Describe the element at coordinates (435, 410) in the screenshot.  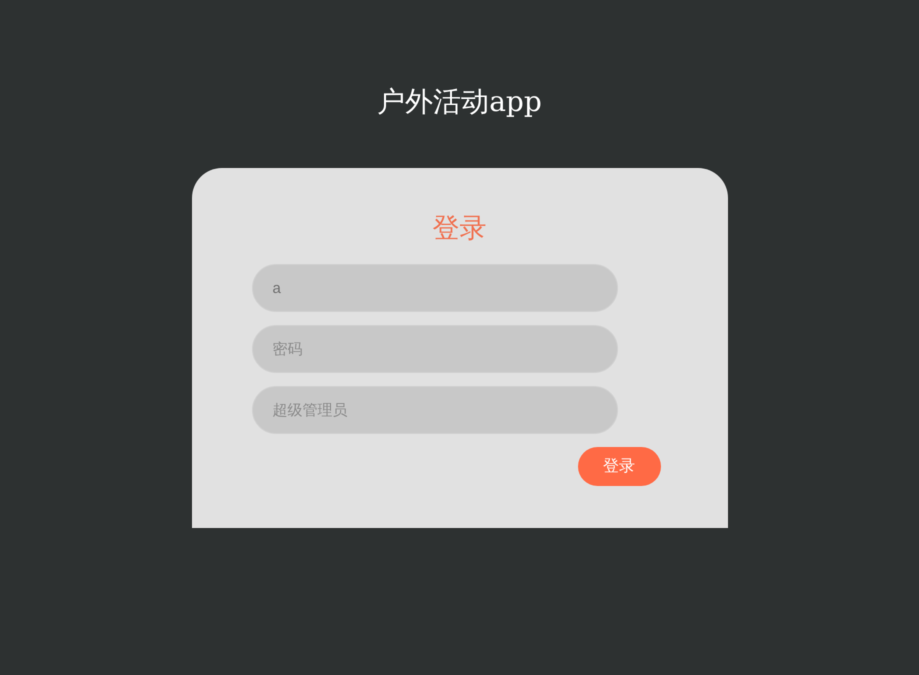
I see `input-field: 超级管理员` at that location.